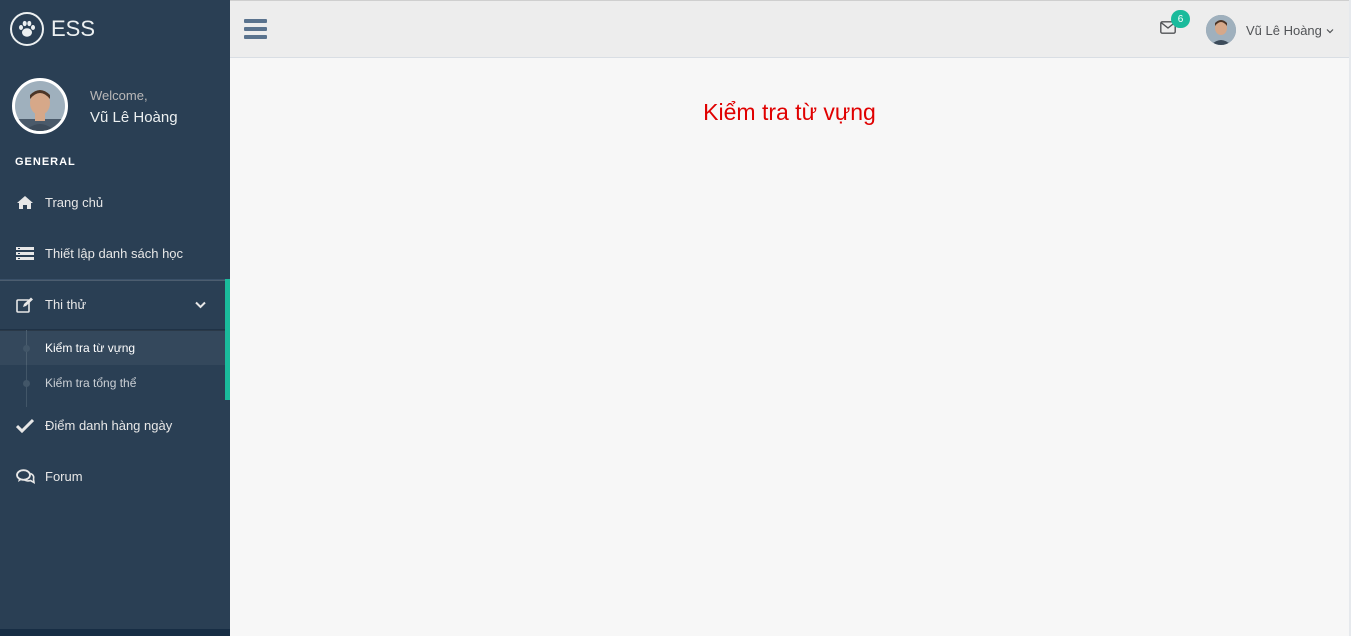 The height and width of the screenshot is (636, 1351). What do you see at coordinates (25, 426) in the screenshot?
I see `check-icon` at bounding box center [25, 426].